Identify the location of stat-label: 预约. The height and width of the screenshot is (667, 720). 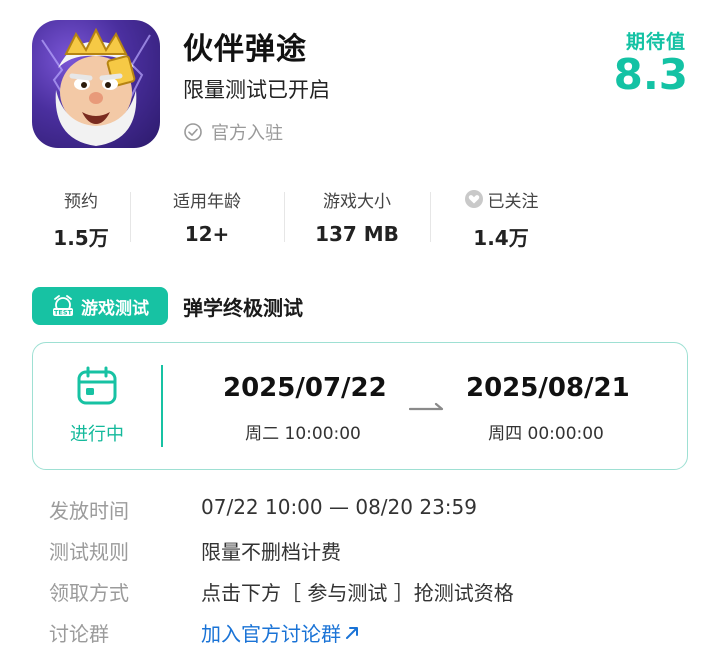
(81, 201).